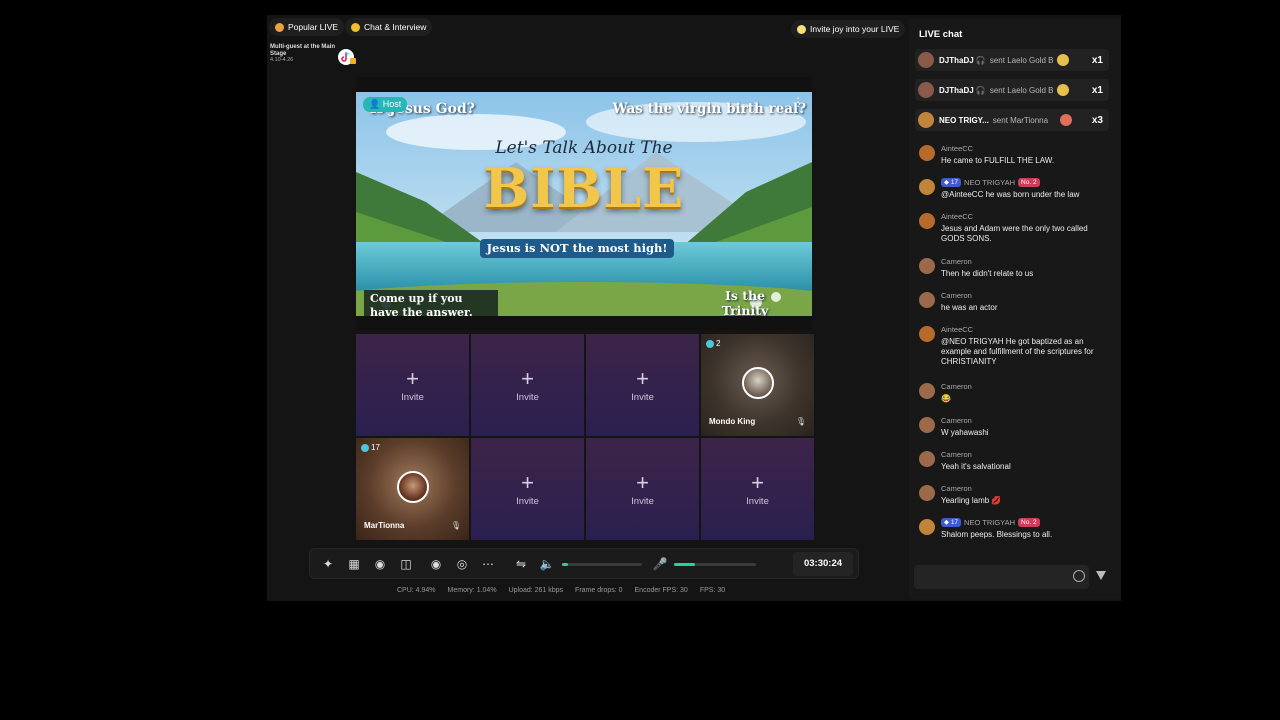  What do you see at coordinates (709, 109) in the screenshot?
I see `banner-question-virgin-birth: Was the virgin birth real?` at bounding box center [709, 109].